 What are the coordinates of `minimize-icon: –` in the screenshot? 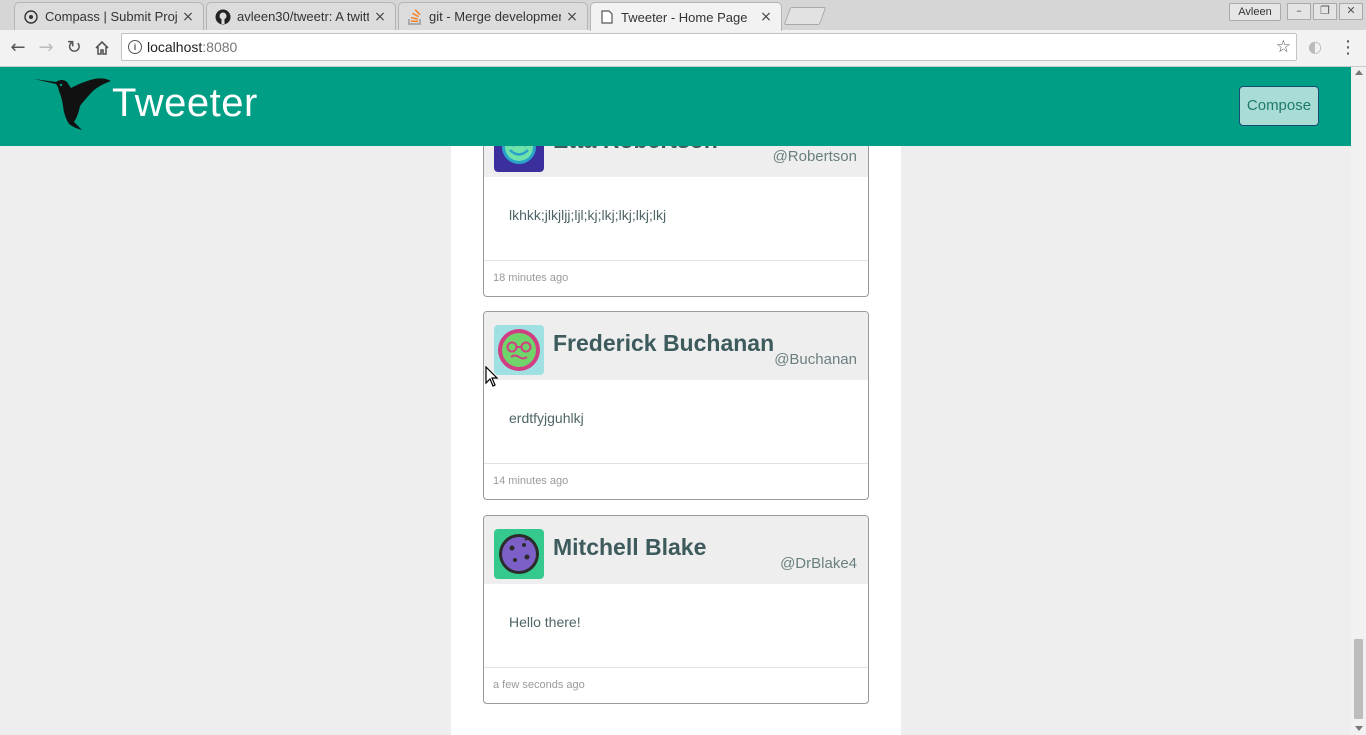 It's located at (1299, 11).